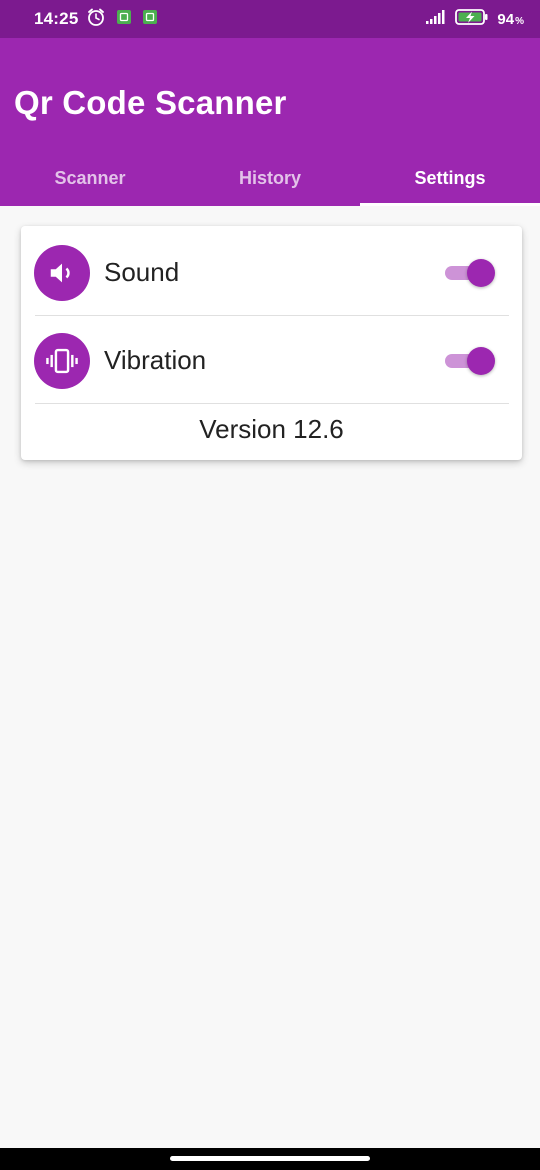 Image resolution: width=540 pixels, height=1170 pixels. I want to click on vibration-toggle, so click(471, 361).